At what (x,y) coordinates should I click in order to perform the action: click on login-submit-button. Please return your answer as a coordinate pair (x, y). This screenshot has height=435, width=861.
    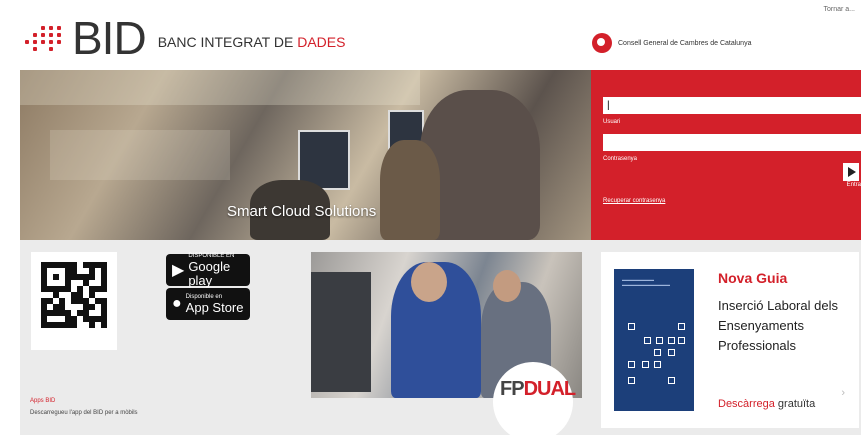
    Looking at the image, I should click on (851, 172).